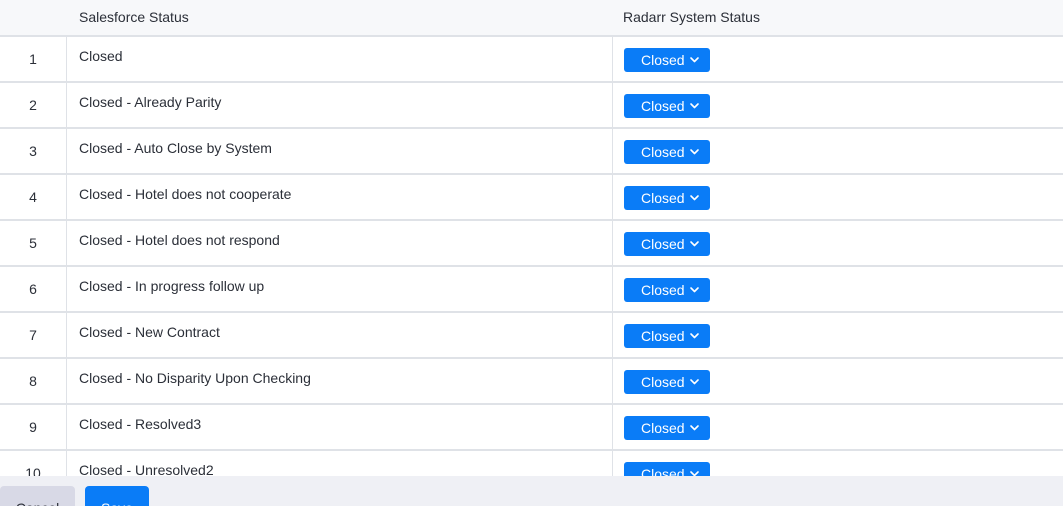 This screenshot has height=506, width=1063. What do you see at coordinates (172, 286) in the screenshot?
I see `salesforce-status-cell: Closed - In progress follow up` at bounding box center [172, 286].